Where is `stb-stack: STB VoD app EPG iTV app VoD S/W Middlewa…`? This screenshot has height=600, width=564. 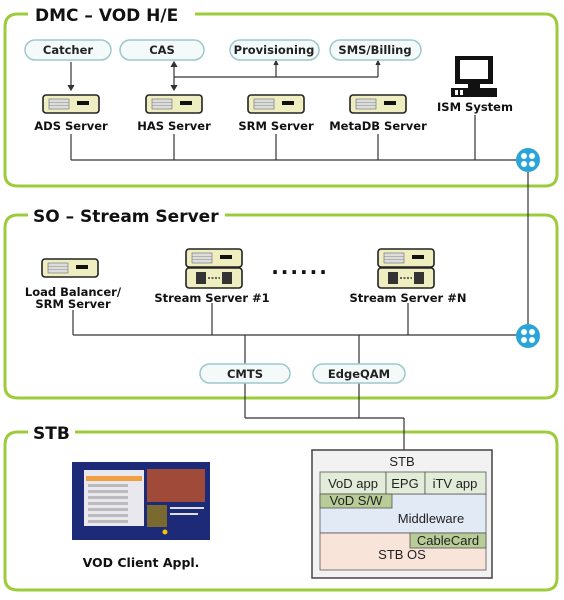 stb-stack: STB VoD app EPG iTV app VoD S/W Middlewa… is located at coordinates (402, 514).